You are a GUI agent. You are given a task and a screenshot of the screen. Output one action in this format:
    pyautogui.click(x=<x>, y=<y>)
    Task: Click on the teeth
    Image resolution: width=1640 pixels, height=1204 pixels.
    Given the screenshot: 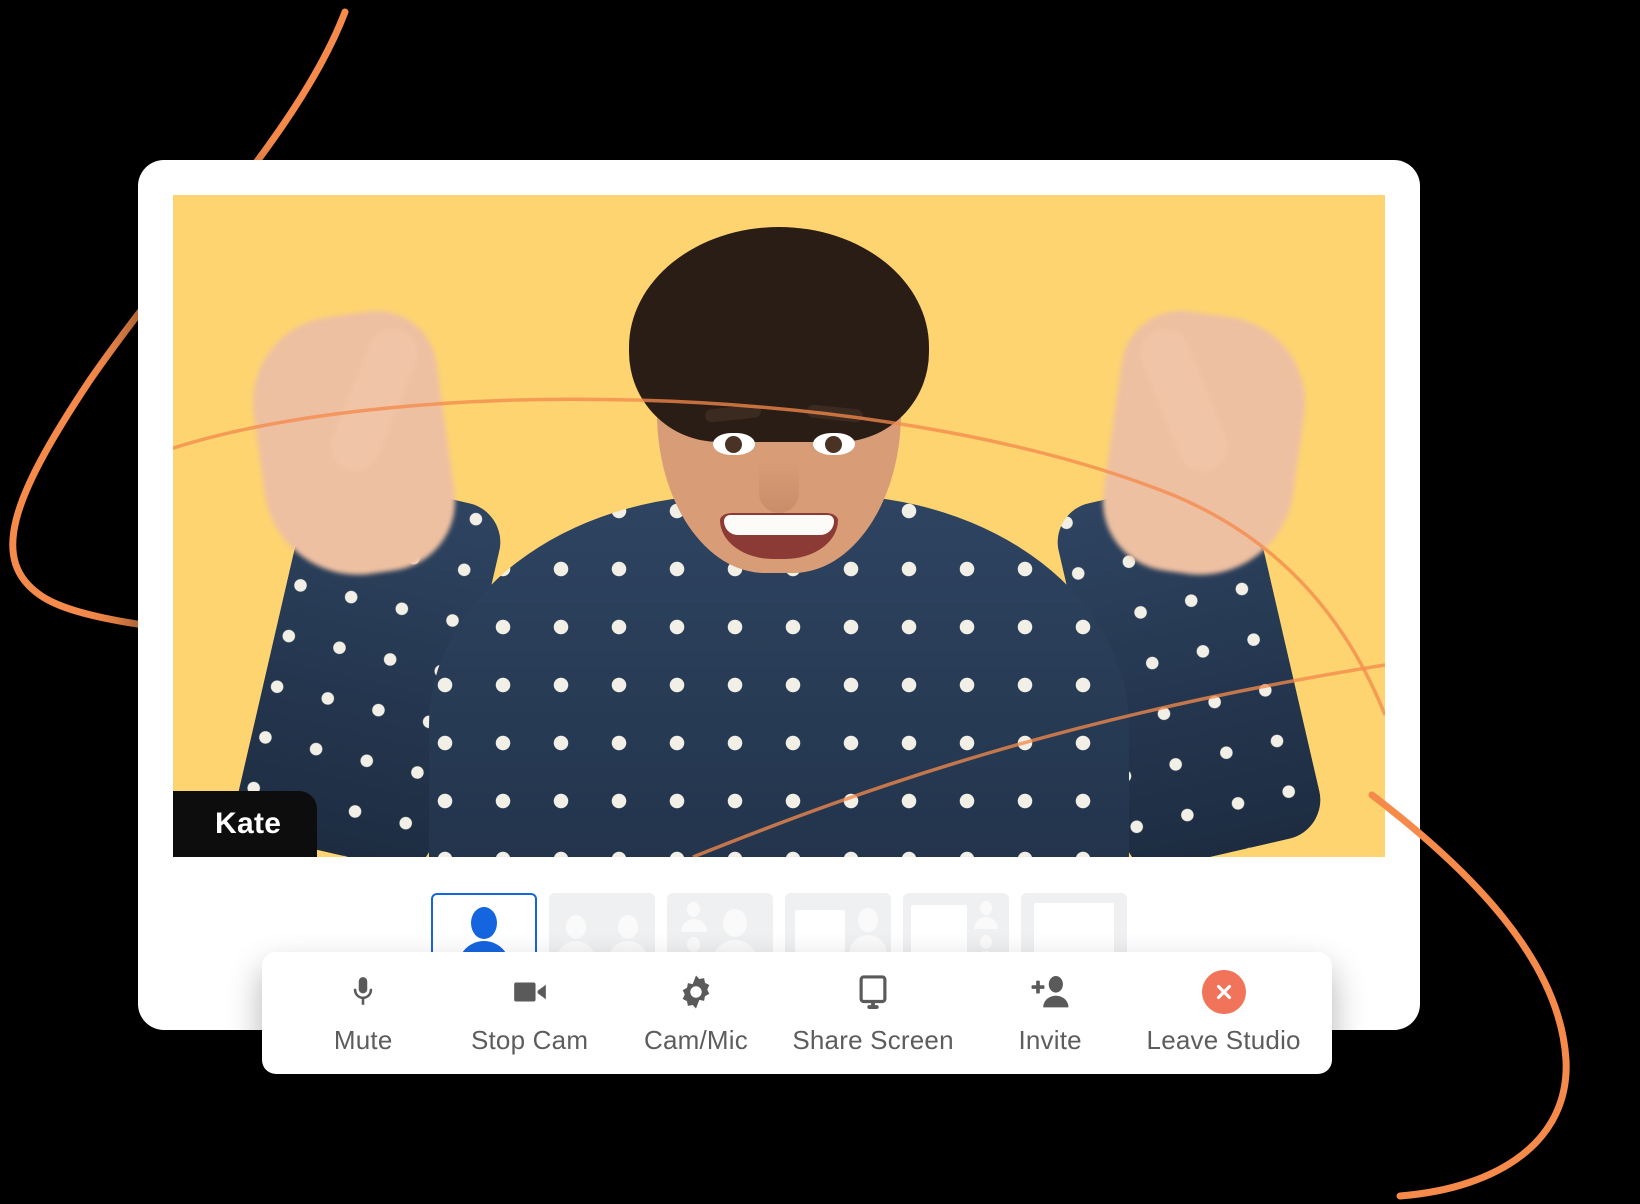 What is the action you would take?
    pyautogui.click(x=779, y=525)
    